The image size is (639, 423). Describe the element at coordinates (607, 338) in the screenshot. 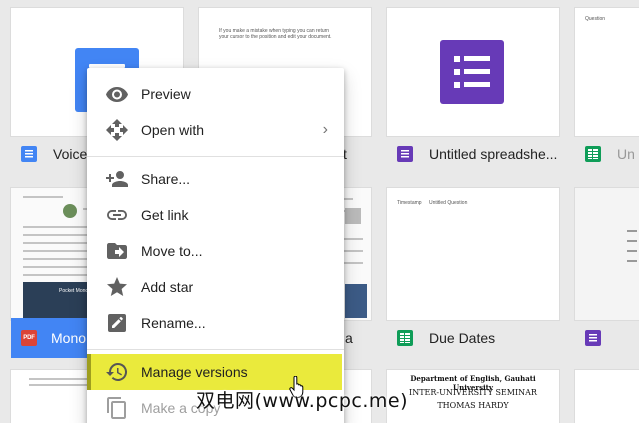

I see `file-caption-right-bottom` at that location.